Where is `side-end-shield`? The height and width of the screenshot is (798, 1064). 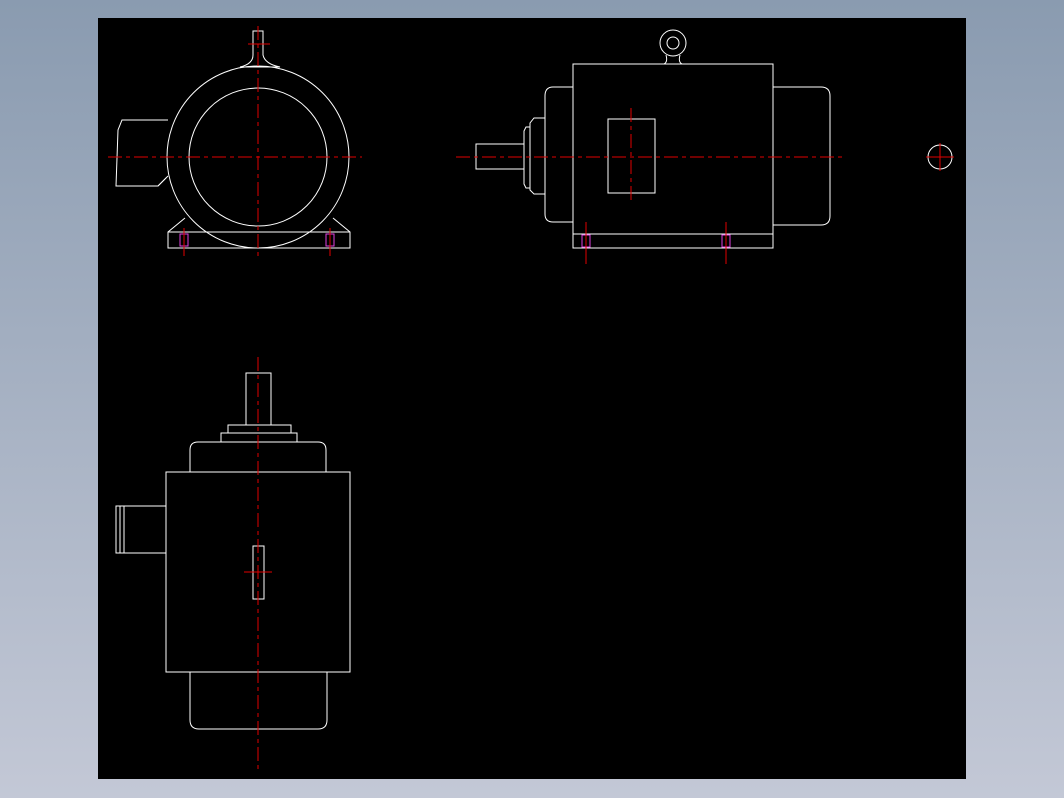 side-end-shield is located at coordinates (558, 154).